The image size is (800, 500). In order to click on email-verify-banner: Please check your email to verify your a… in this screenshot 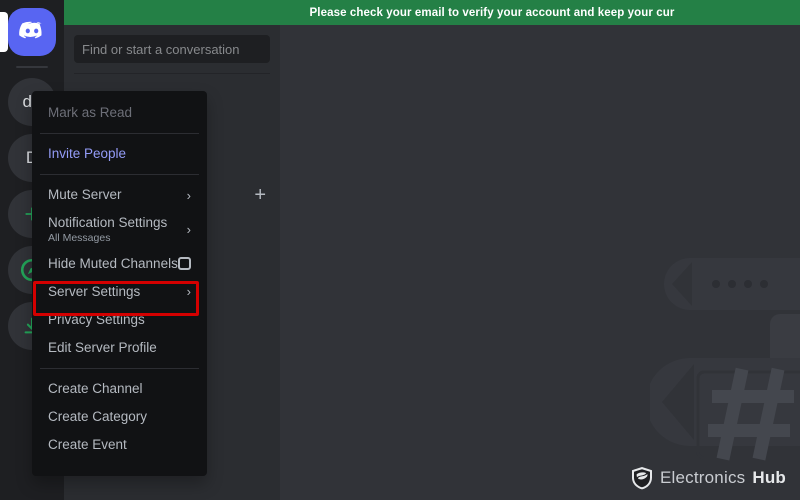, I will do `click(432, 12)`.